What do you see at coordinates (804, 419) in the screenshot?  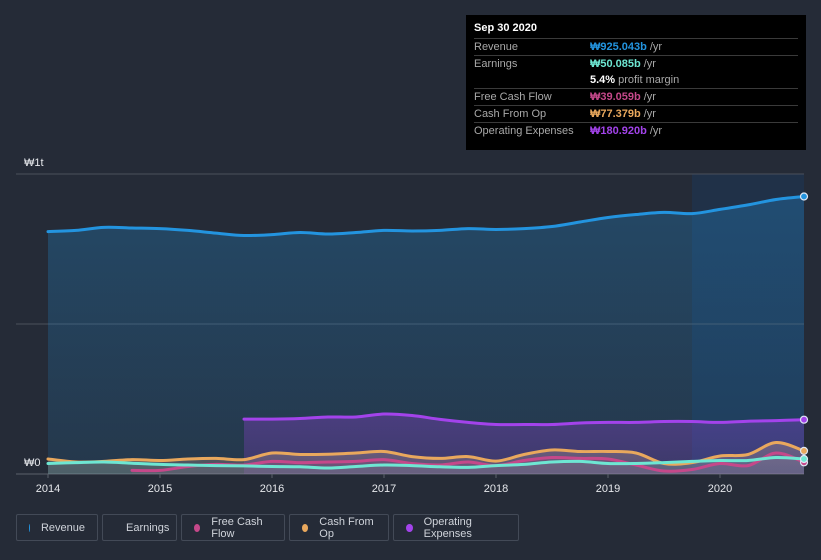 I see `endpoint-operating-expenses` at bounding box center [804, 419].